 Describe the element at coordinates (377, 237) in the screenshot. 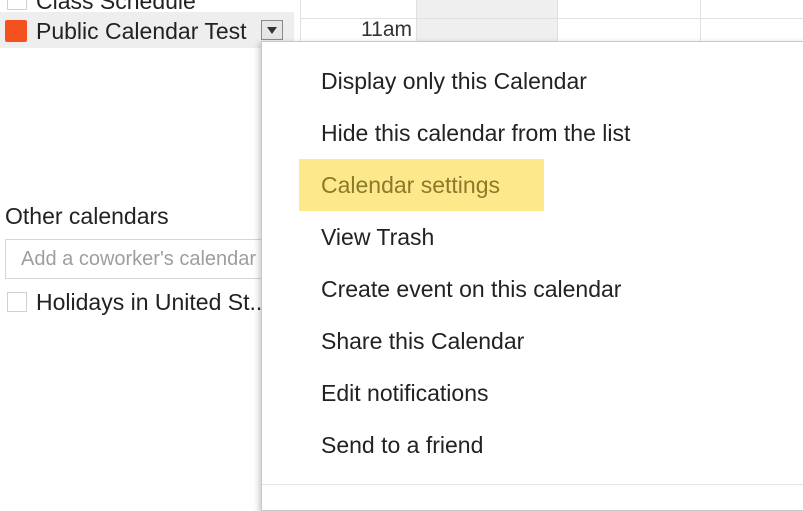

I see `menu-item-view-trash: View Trash` at that location.